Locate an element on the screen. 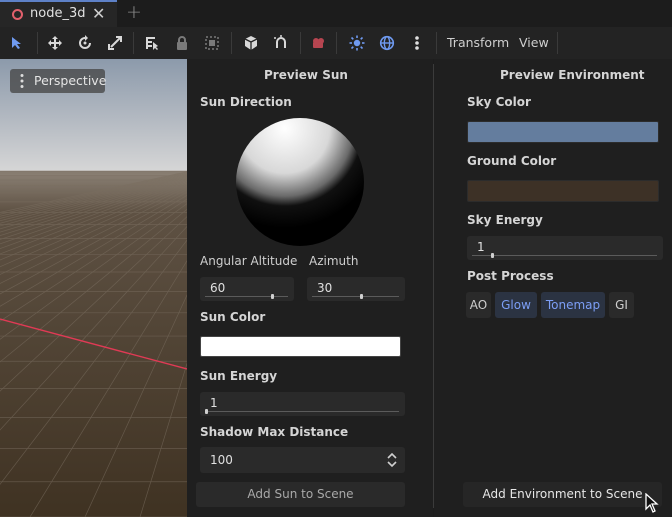 This screenshot has width=672, height=517. snap-magnet-icon is located at coordinates (280, 41).